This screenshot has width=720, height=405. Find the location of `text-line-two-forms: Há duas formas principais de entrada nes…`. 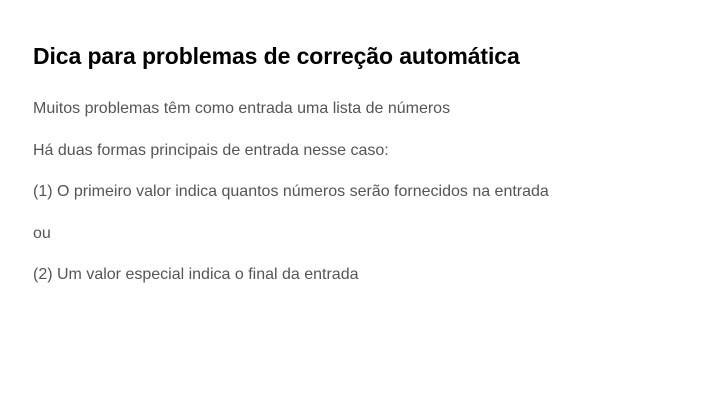

text-line-two-forms: Há duas formas principais de entrada nes… is located at coordinates (211, 150).